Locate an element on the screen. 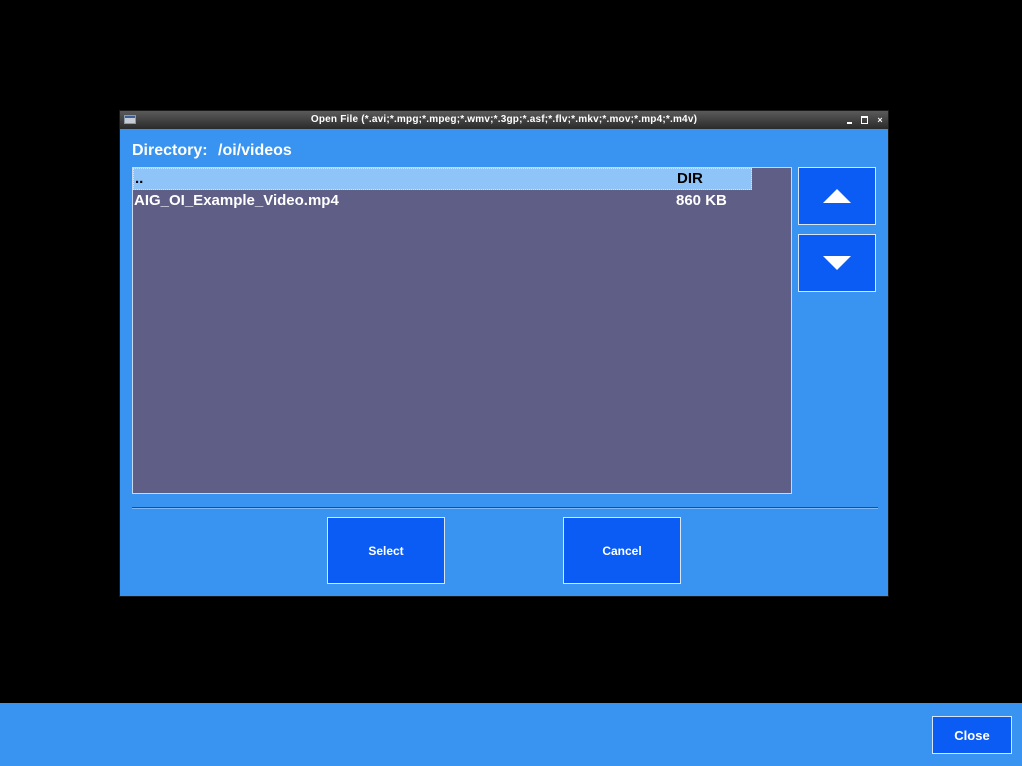  divider is located at coordinates (505, 508).